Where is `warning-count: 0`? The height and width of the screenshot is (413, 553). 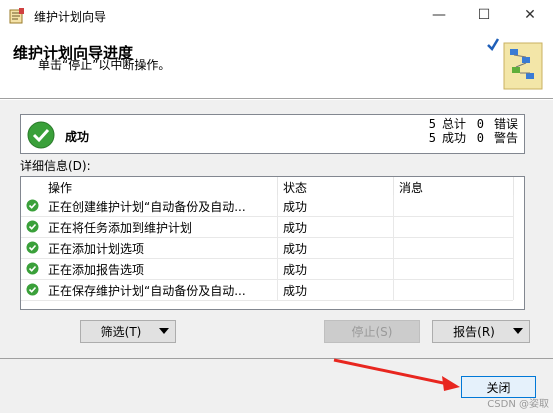 warning-count: 0 is located at coordinates (480, 138).